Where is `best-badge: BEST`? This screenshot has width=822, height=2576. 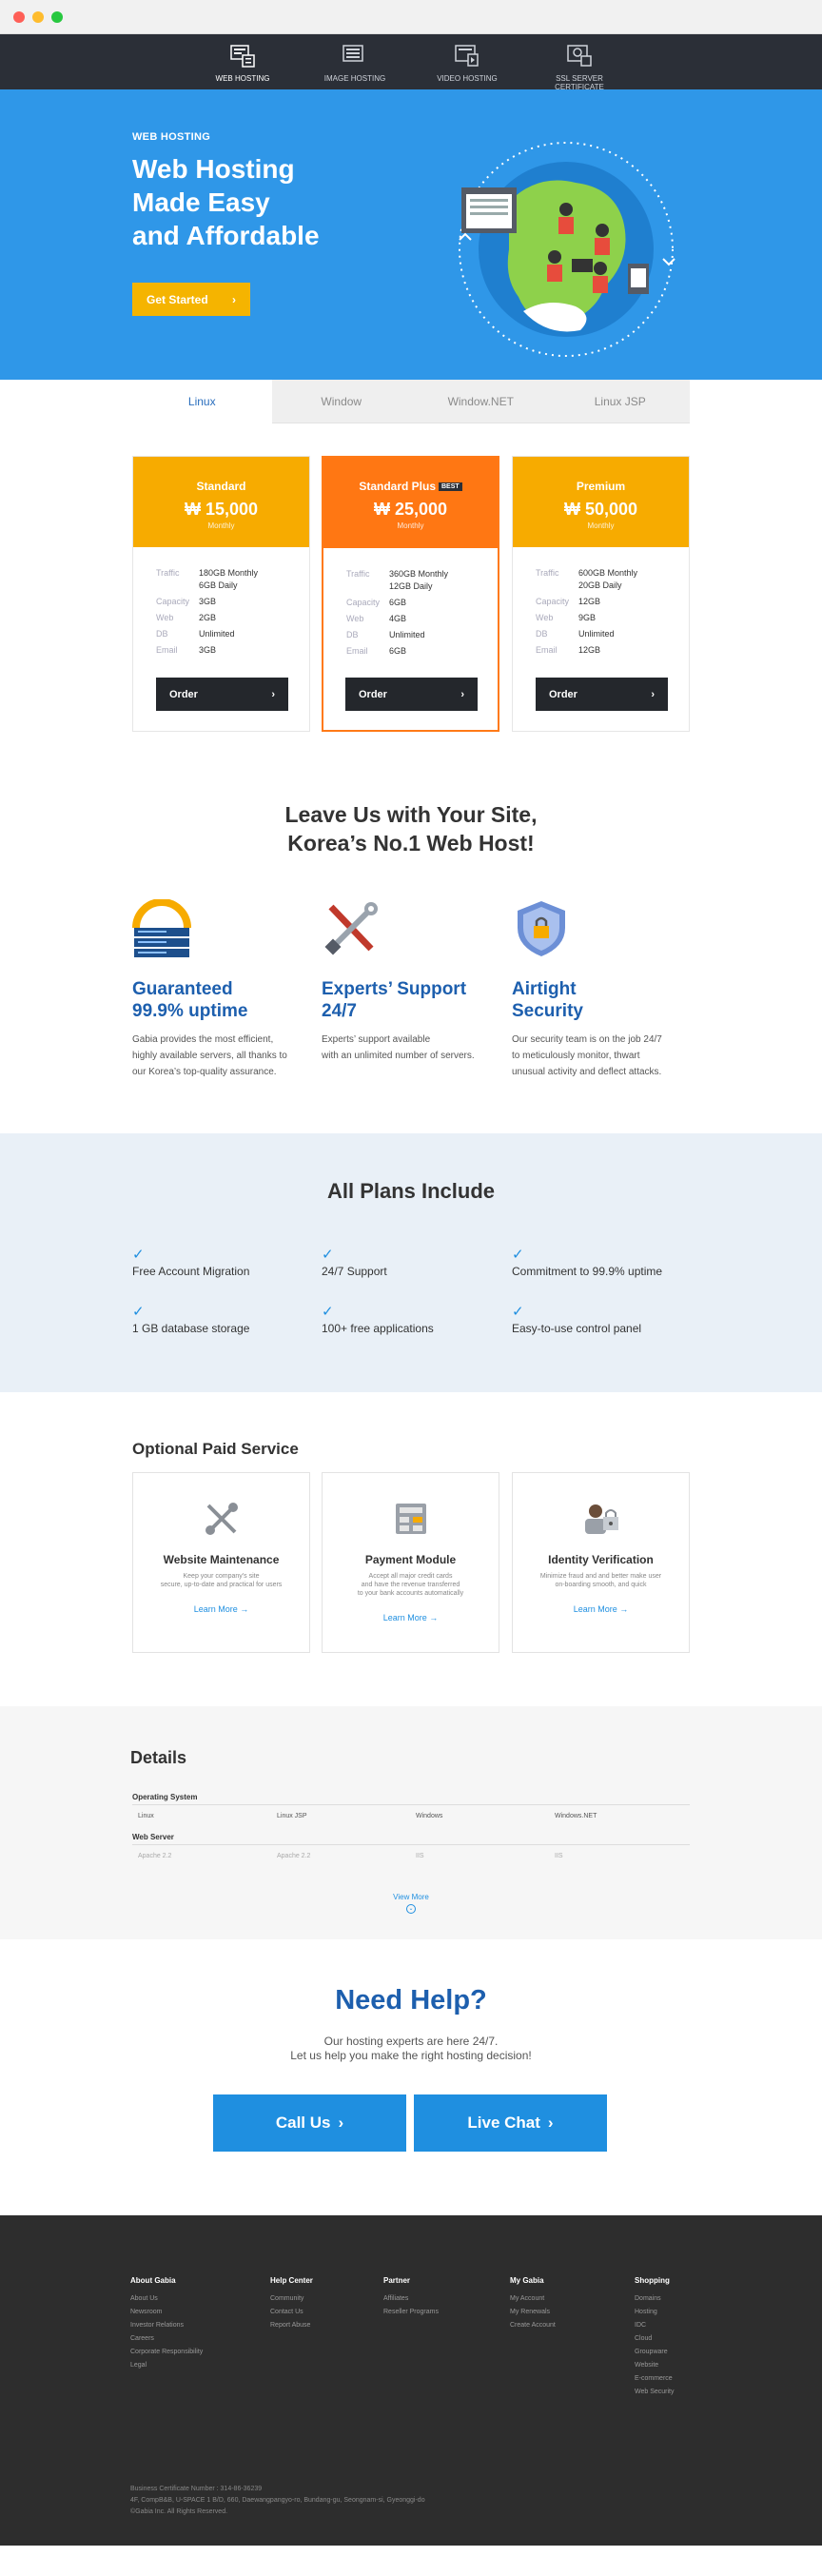 best-badge: BEST is located at coordinates (450, 487).